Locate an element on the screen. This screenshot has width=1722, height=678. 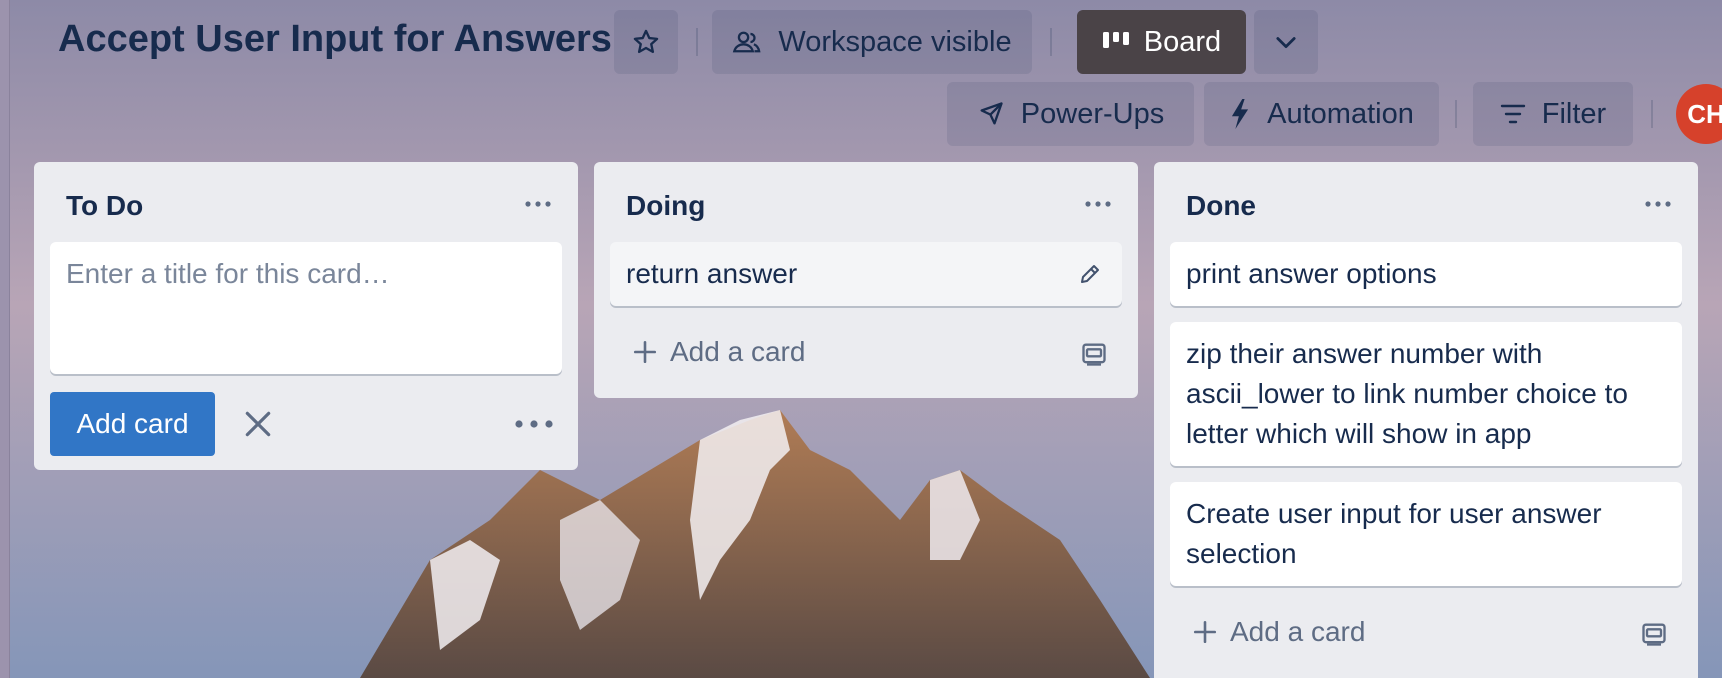
add-card-options-button is located at coordinates (534, 424).